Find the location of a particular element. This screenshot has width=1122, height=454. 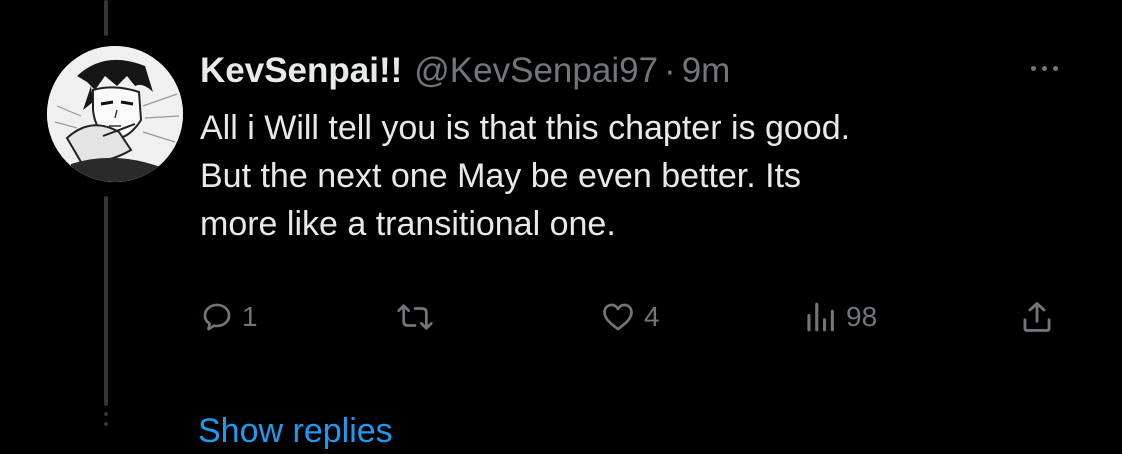

avatar is located at coordinates (115, 114).